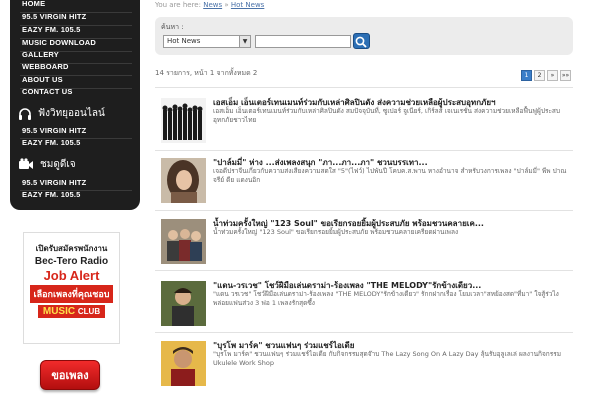 The width and height of the screenshot is (593, 400). Describe the element at coordinates (184, 41) in the screenshot. I see `category-select-value: Hot News` at that location.